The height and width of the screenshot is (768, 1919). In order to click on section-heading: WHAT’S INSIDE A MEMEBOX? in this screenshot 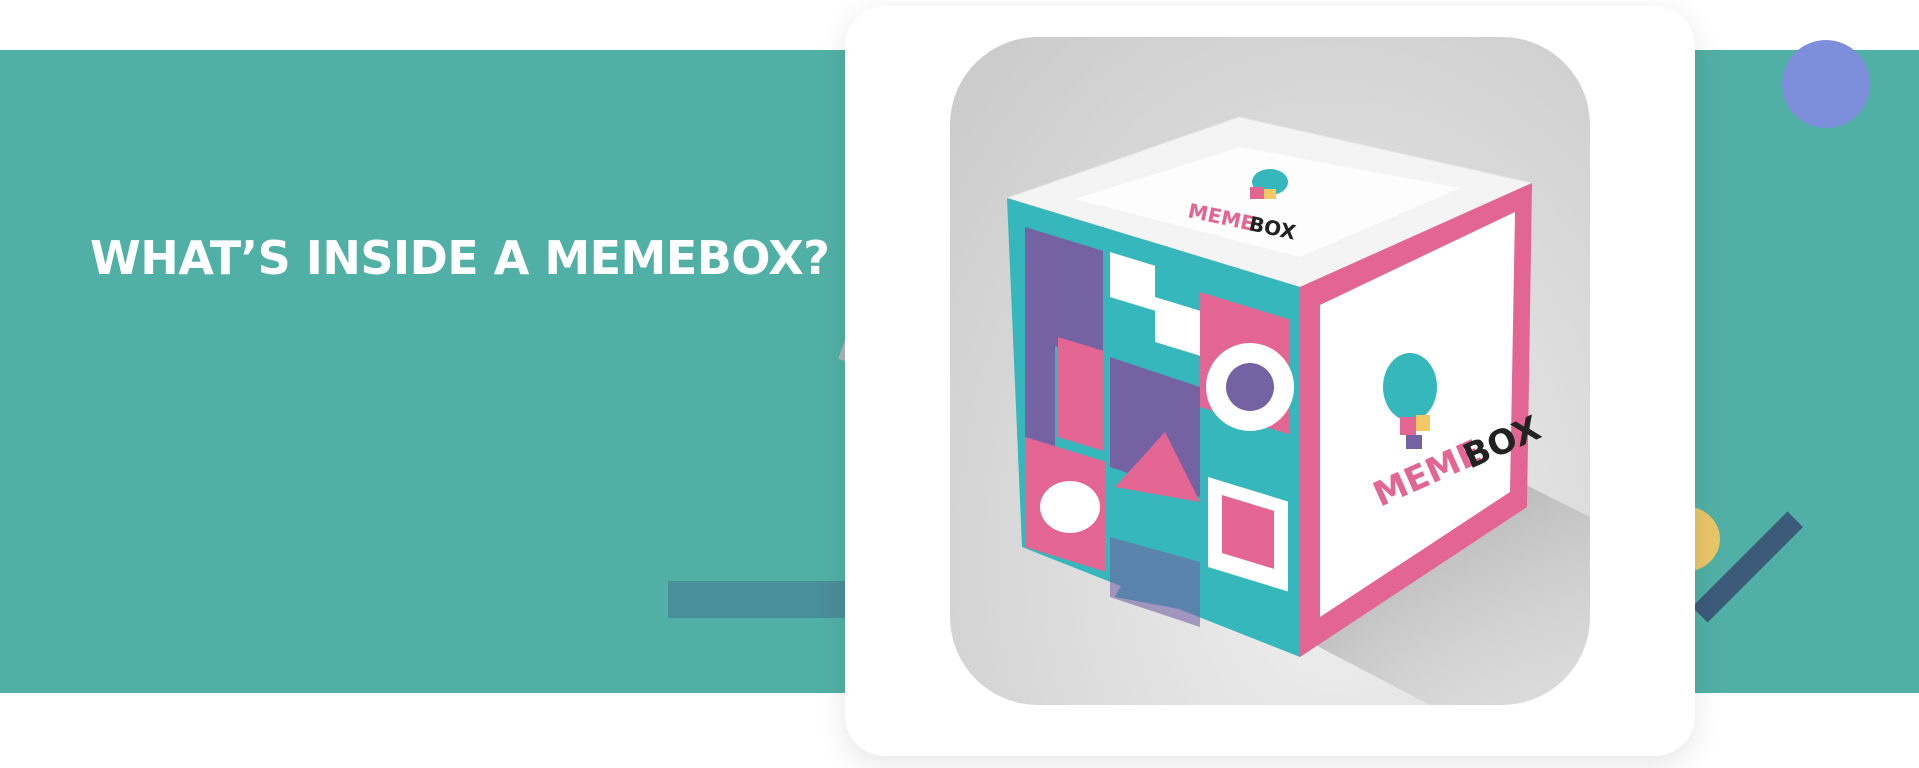, I will do `click(460, 258)`.